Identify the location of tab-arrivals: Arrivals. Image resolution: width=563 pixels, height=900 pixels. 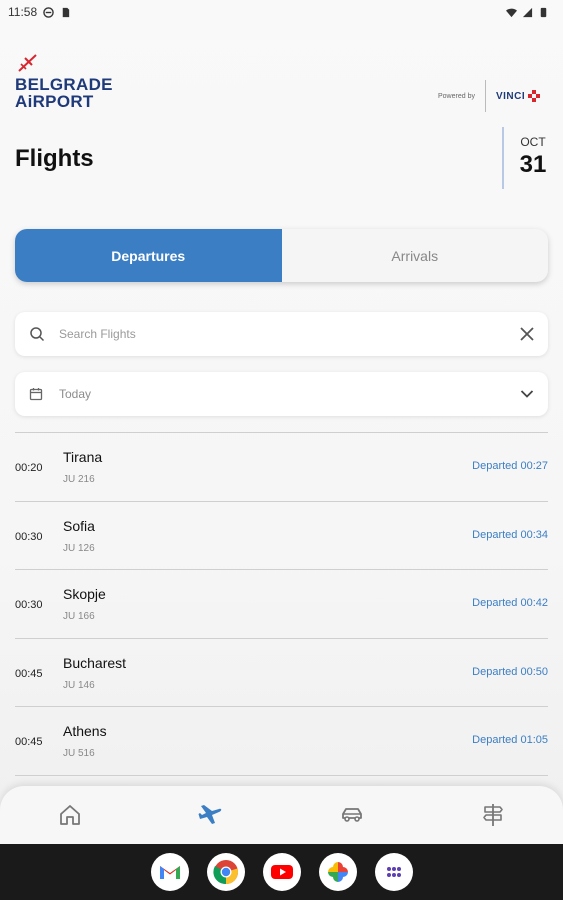
(415, 255).